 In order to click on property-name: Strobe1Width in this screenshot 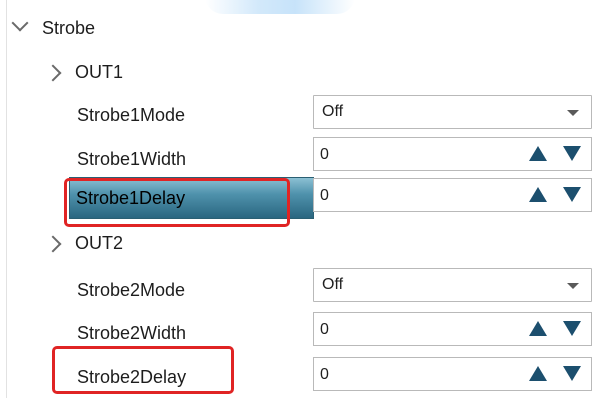, I will do `click(132, 159)`.